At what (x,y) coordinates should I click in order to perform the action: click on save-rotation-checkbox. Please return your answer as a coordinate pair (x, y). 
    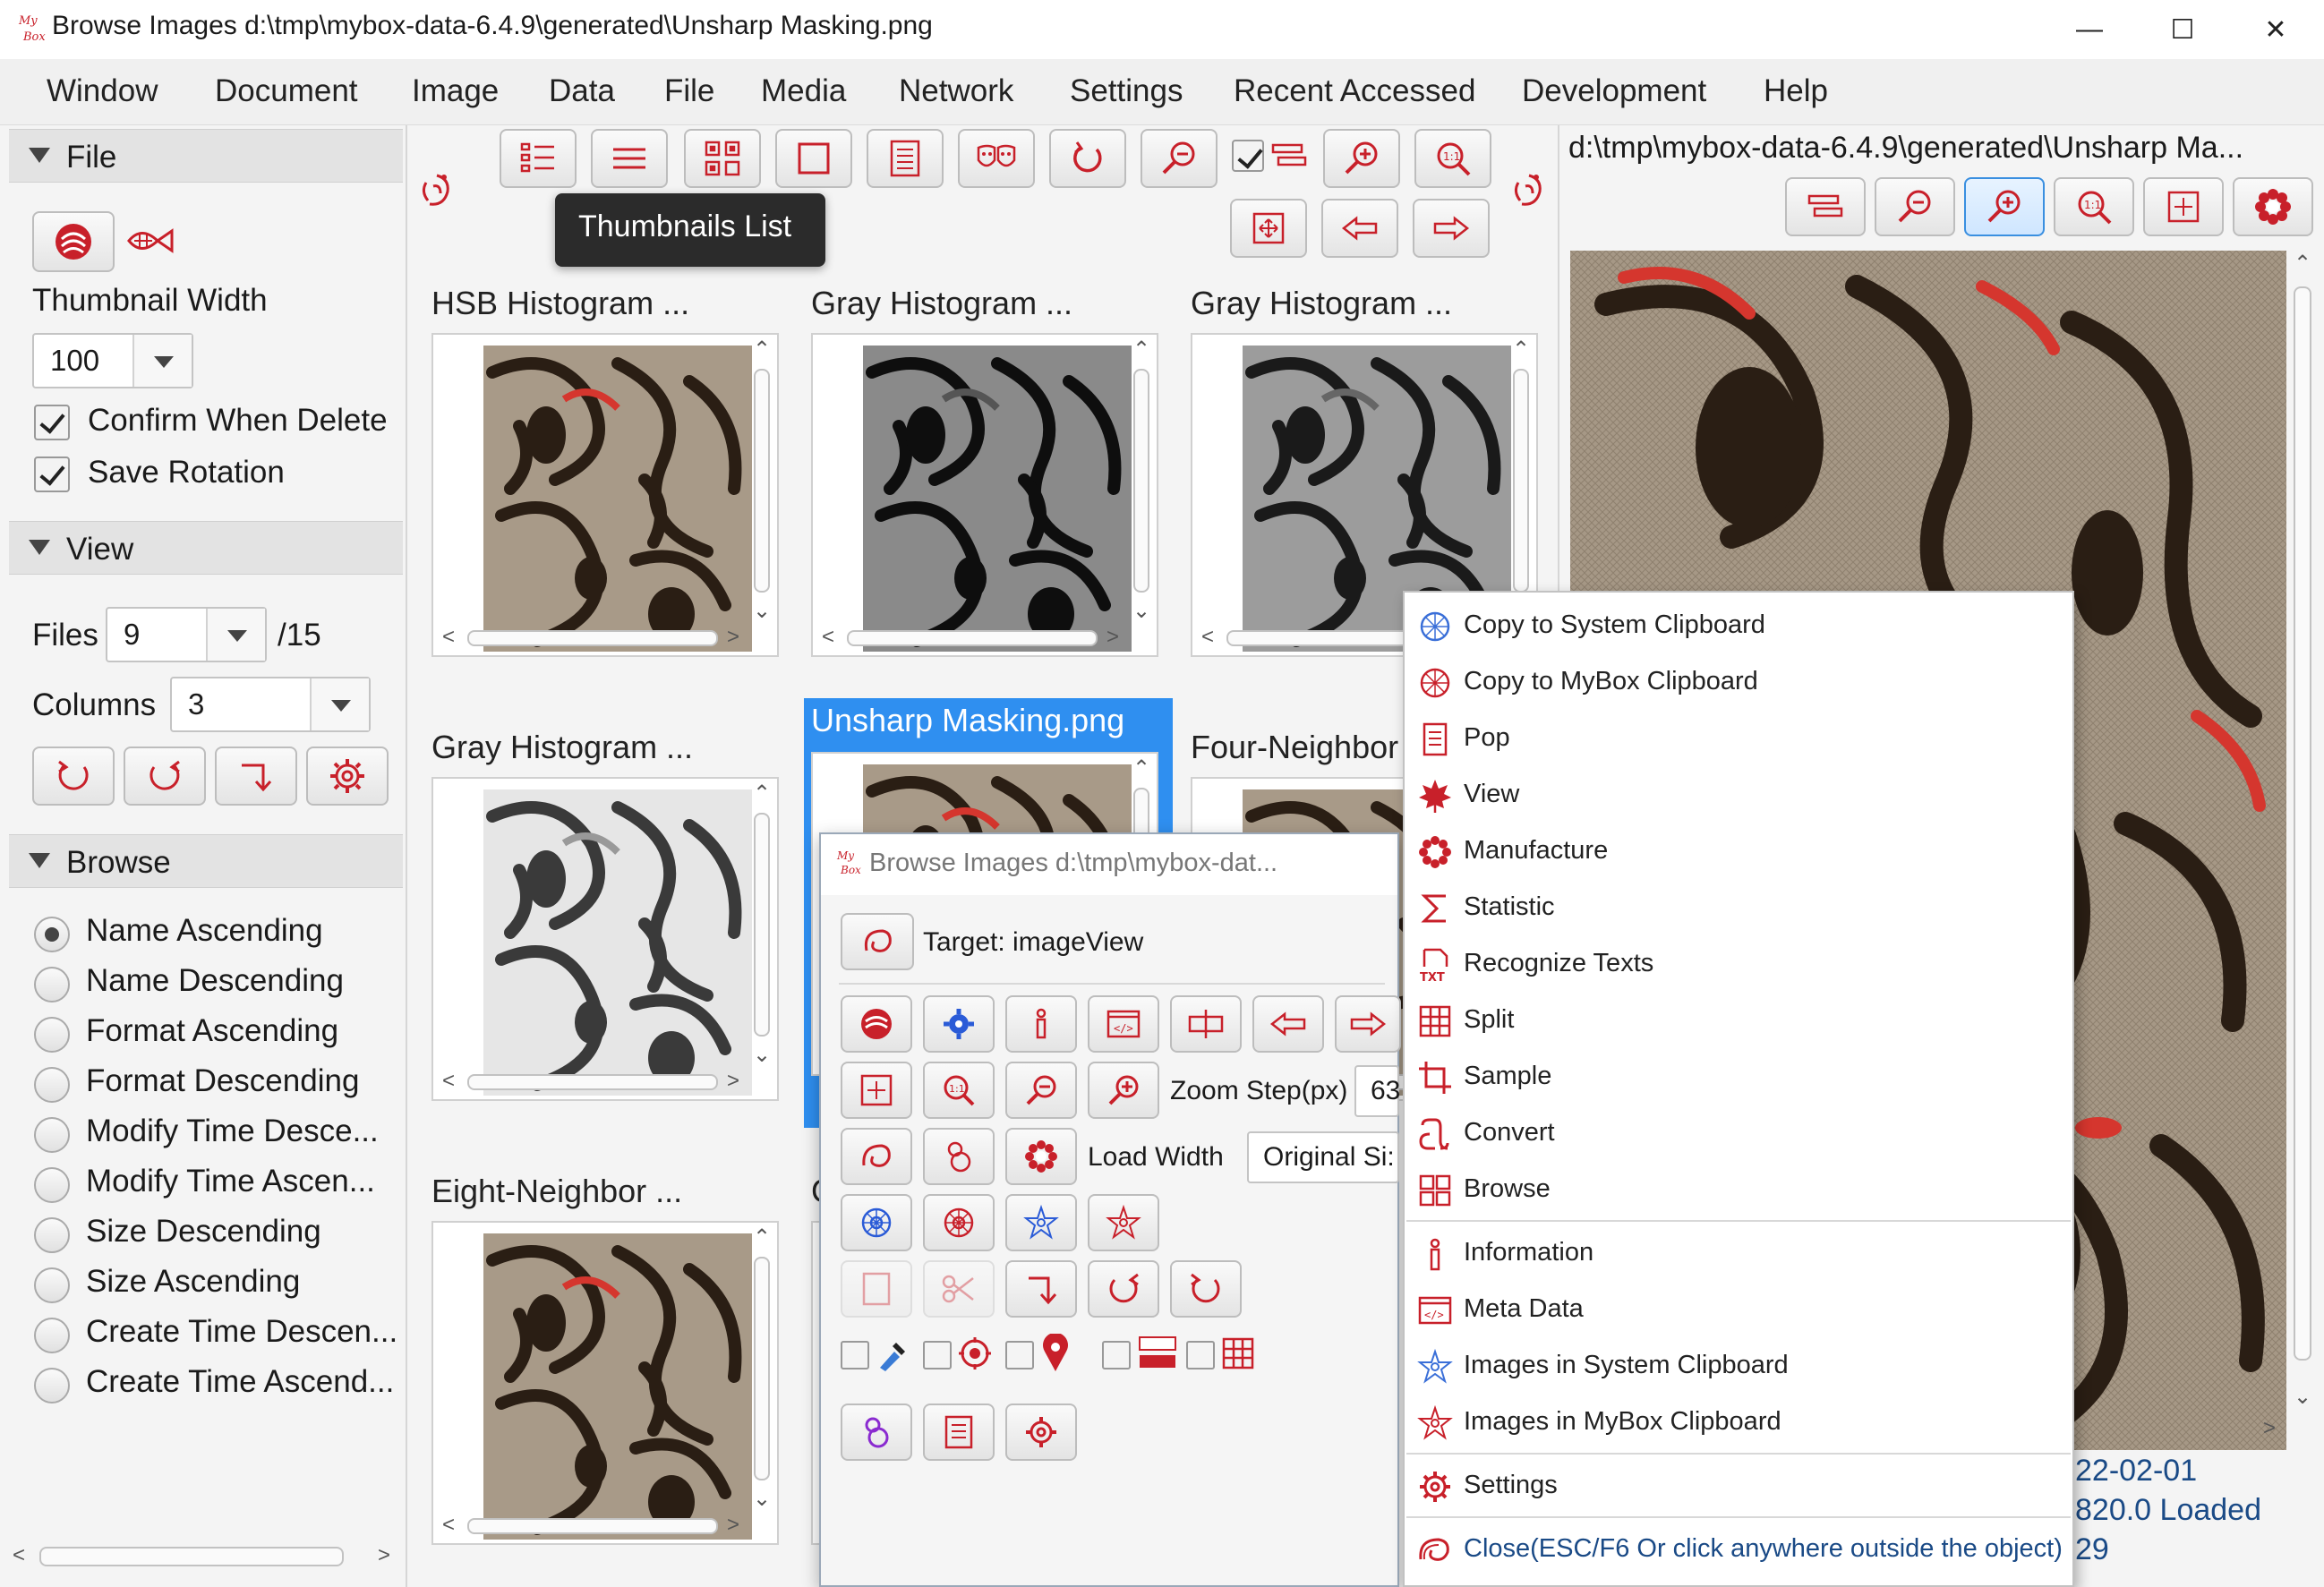
    Looking at the image, I should click on (52, 474).